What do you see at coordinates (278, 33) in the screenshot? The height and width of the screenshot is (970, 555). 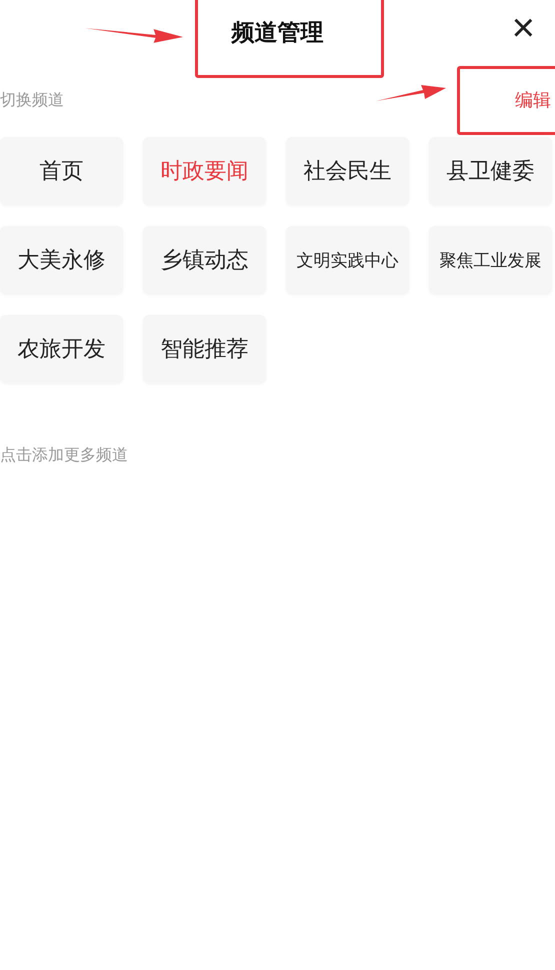 I see `page-title: 频道管理` at bounding box center [278, 33].